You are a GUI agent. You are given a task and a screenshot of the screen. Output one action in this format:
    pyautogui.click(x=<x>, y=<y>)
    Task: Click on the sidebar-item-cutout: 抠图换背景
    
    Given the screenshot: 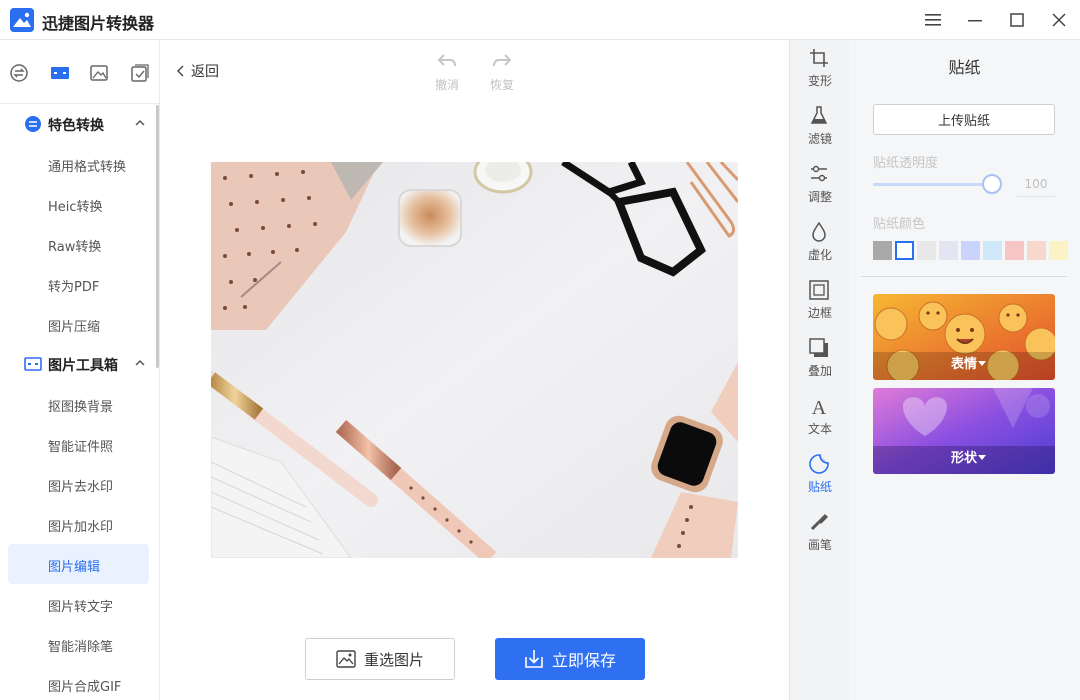 What is the action you would take?
    pyautogui.click(x=78, y=404)
    